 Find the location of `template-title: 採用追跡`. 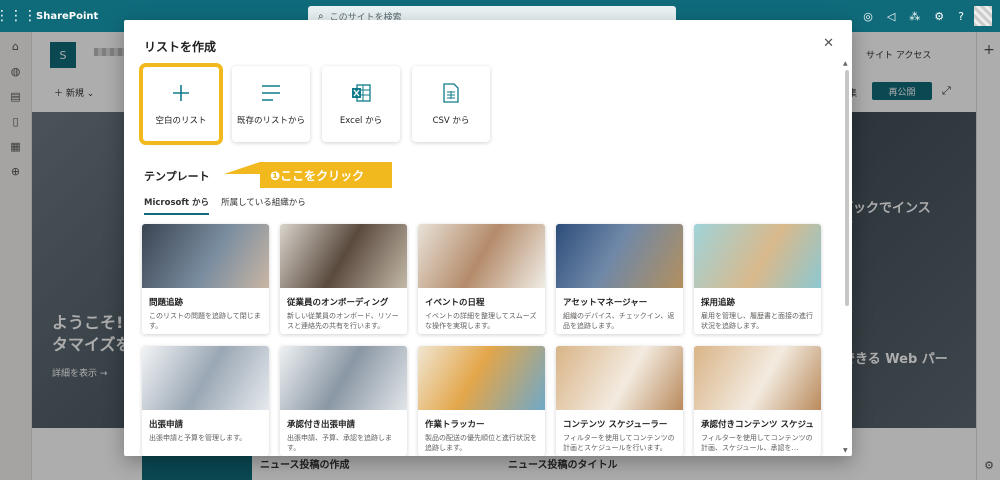

template-title: 採用追跡 is located at coordinates (718, 303).